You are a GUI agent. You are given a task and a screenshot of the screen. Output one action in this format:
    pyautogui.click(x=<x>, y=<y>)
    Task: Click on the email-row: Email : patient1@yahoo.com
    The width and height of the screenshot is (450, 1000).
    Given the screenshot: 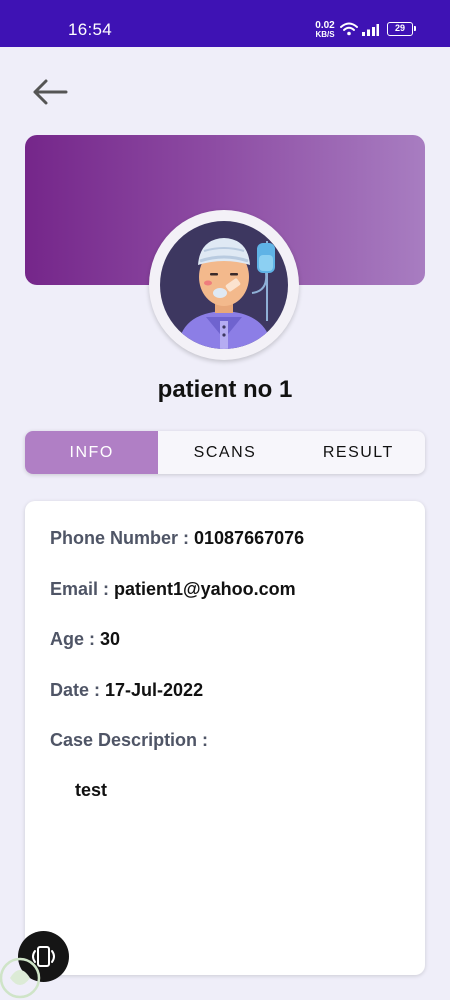 What is the action you would take?
    pyautogui.click(x=173, y=589)
    